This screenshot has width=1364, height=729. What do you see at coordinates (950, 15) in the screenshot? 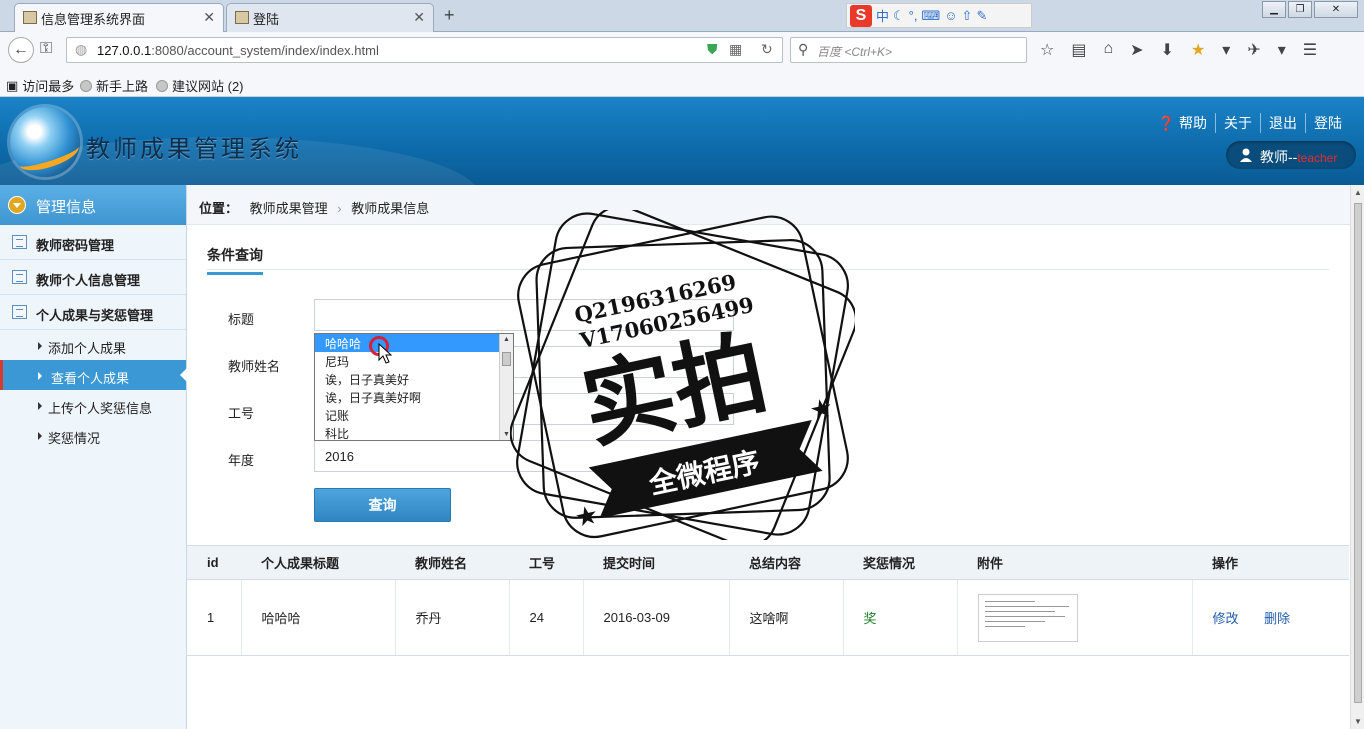
I see `user-icon: ☺` at bounding box center [950, 15].